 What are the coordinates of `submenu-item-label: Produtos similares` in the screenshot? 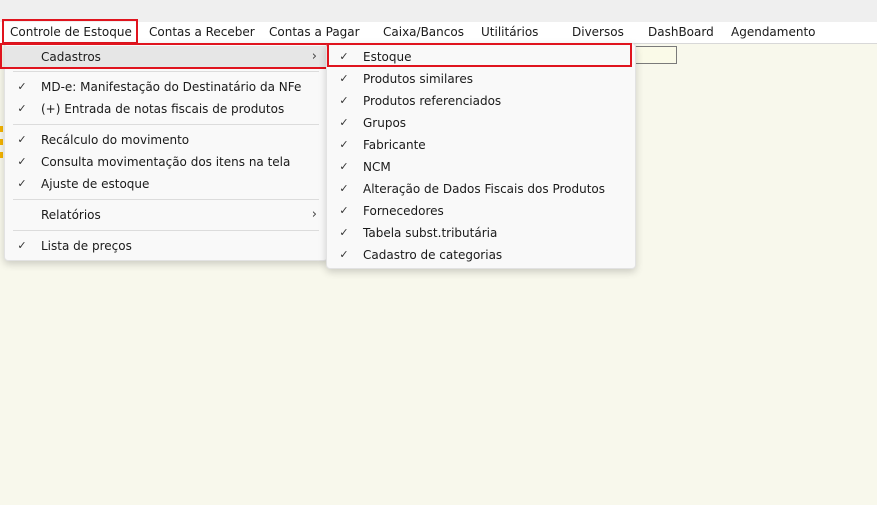 It's located at (418, 79).